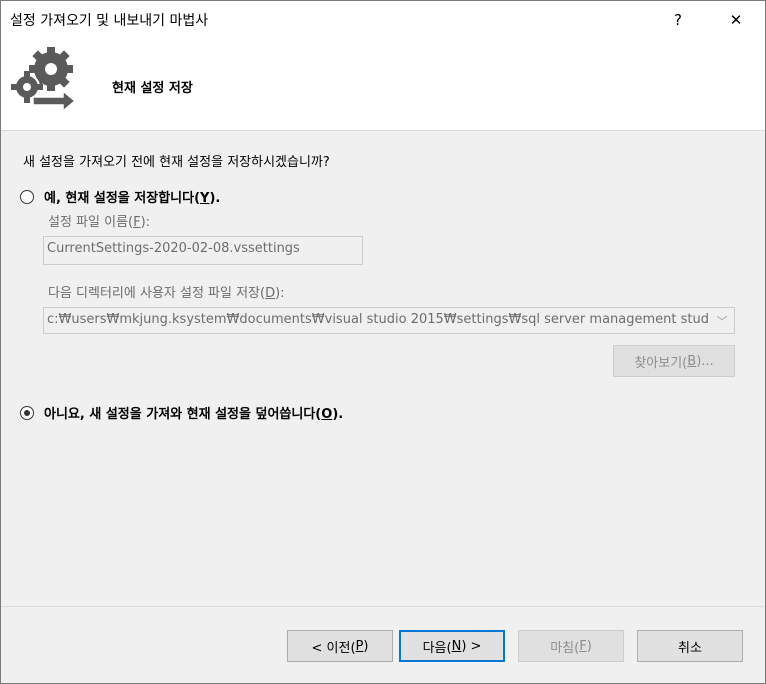  Describe the element at coordinates (383, 85) in the screenshot. I see `wizard-header: 현재 설정 저장` at that location.